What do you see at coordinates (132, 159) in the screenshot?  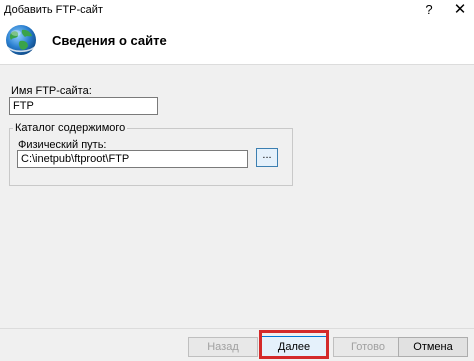 I see `physical-path-input: C:\inetpub\ftproot\FTP` at bounding box center [132, 159].